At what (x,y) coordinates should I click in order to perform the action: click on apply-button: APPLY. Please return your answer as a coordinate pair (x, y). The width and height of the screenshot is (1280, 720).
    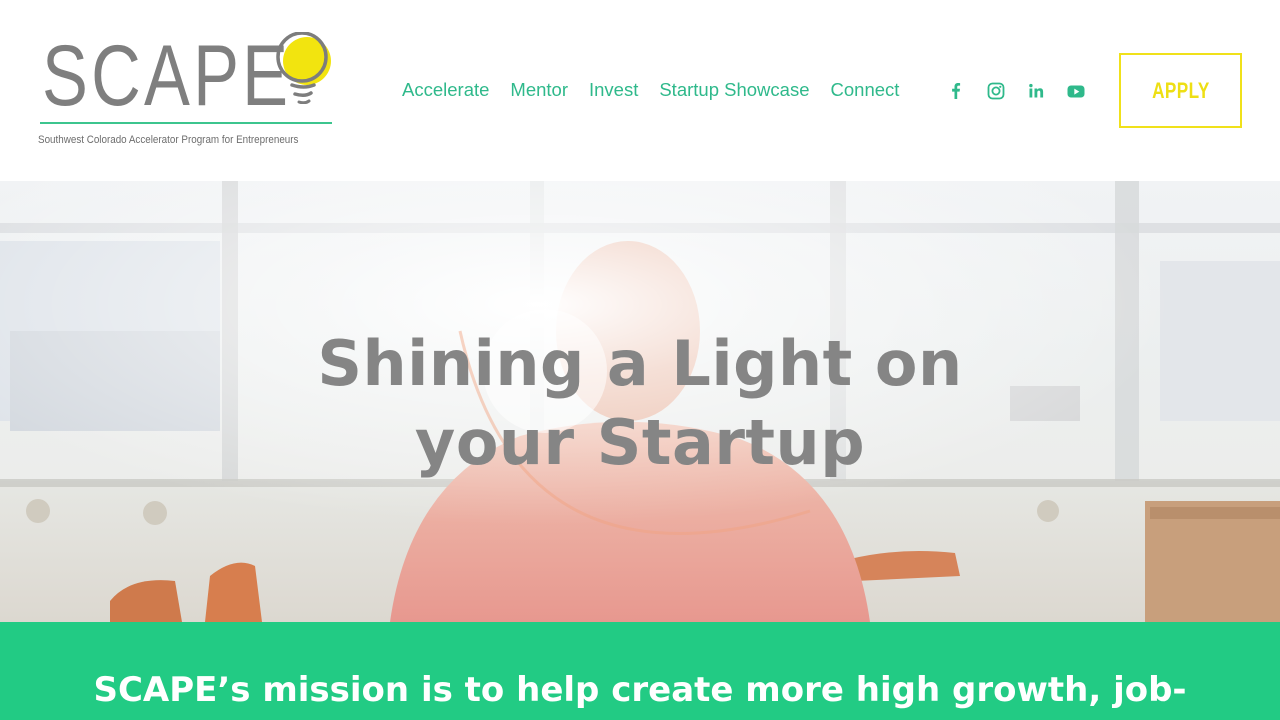
    Looking at the image, I should click on (1180, 90).